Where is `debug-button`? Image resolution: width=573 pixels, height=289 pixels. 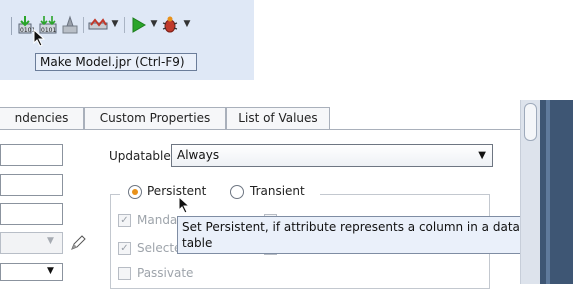
debug-button is located at coordinates (170, 25).